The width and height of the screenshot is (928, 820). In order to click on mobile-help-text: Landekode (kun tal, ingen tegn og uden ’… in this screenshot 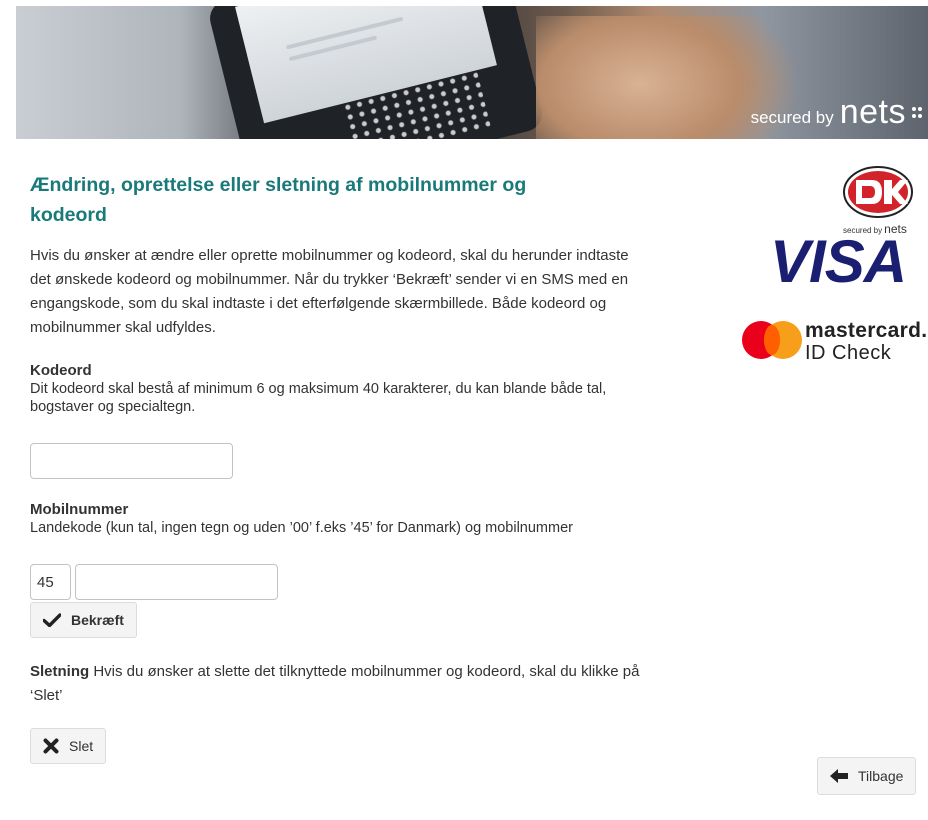, I will do `click(301, 528)`.